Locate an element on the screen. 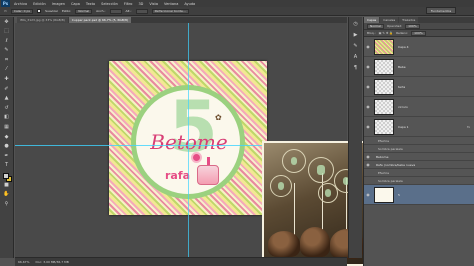 The image size is (474, 266). actions-panel-icon: ▶ is located at coordinates (356, 34).